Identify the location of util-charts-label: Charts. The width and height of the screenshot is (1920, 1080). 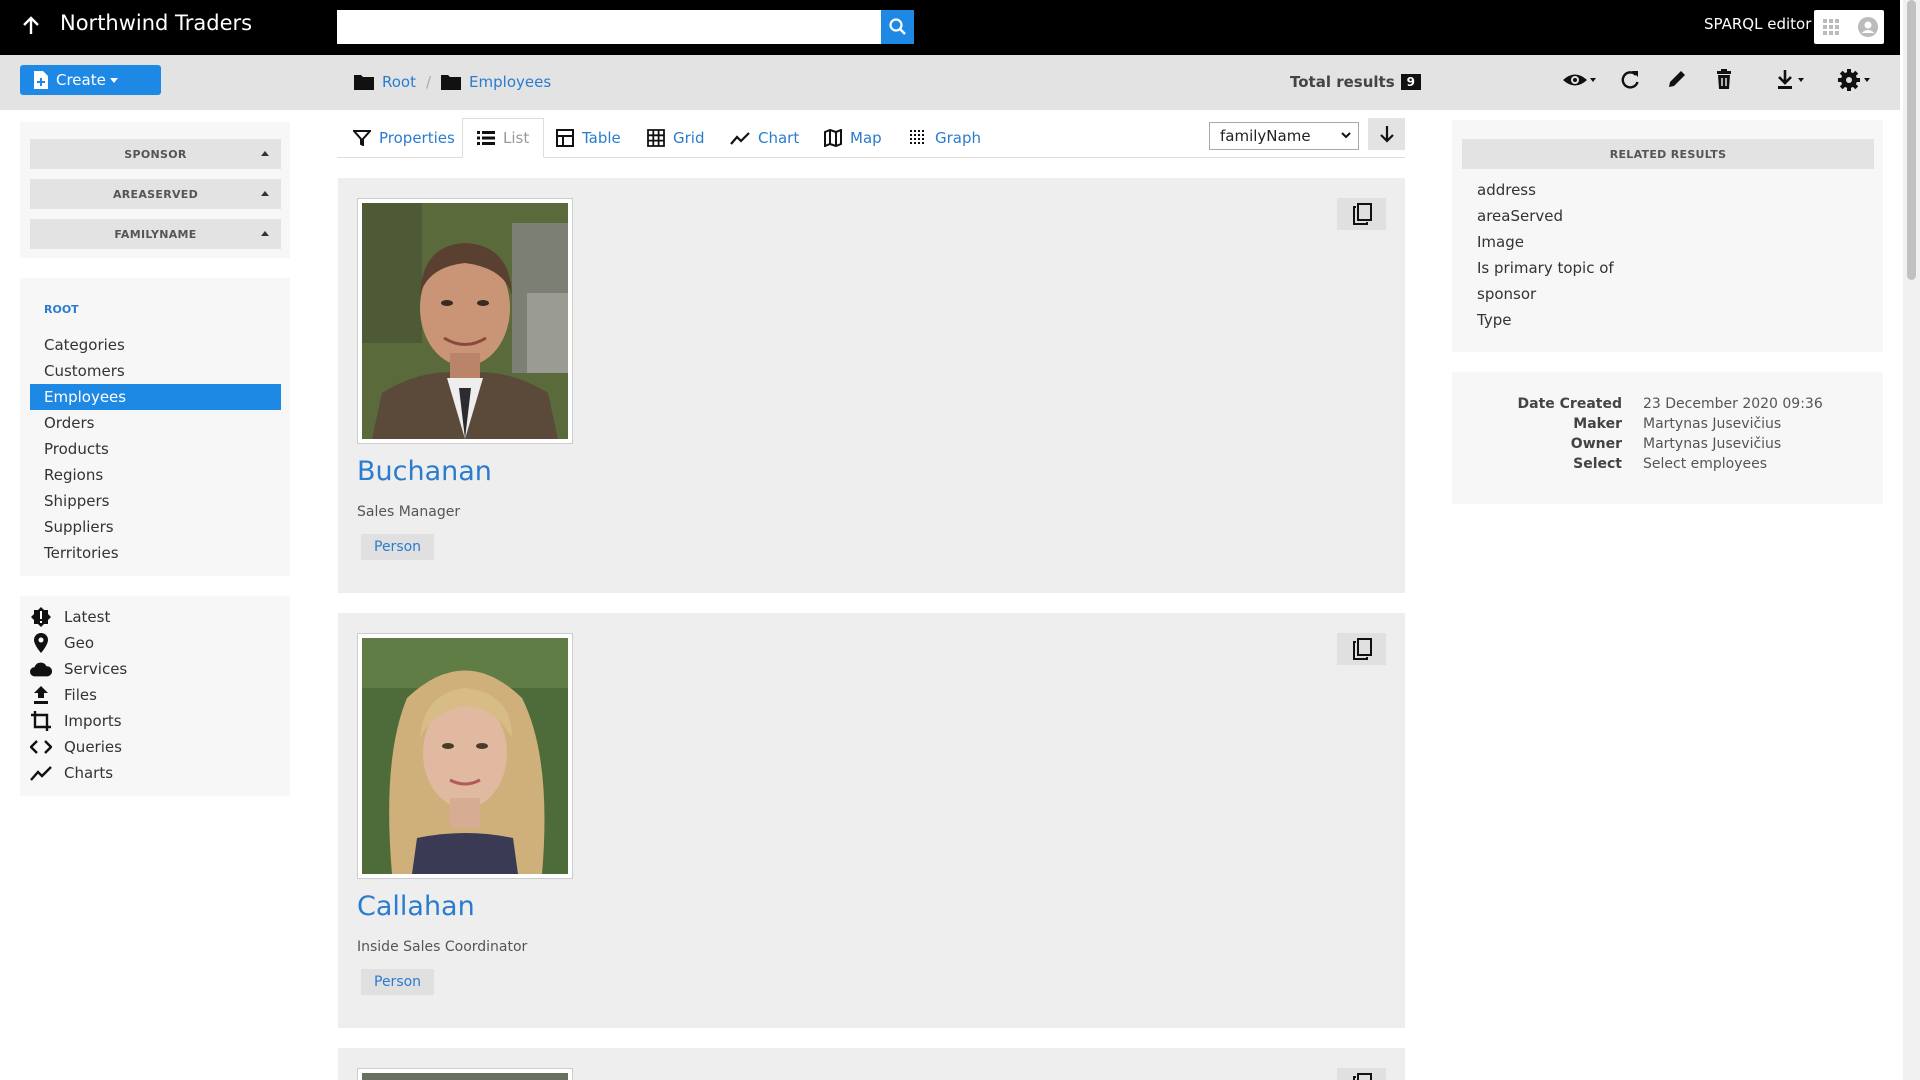
(89, 773).